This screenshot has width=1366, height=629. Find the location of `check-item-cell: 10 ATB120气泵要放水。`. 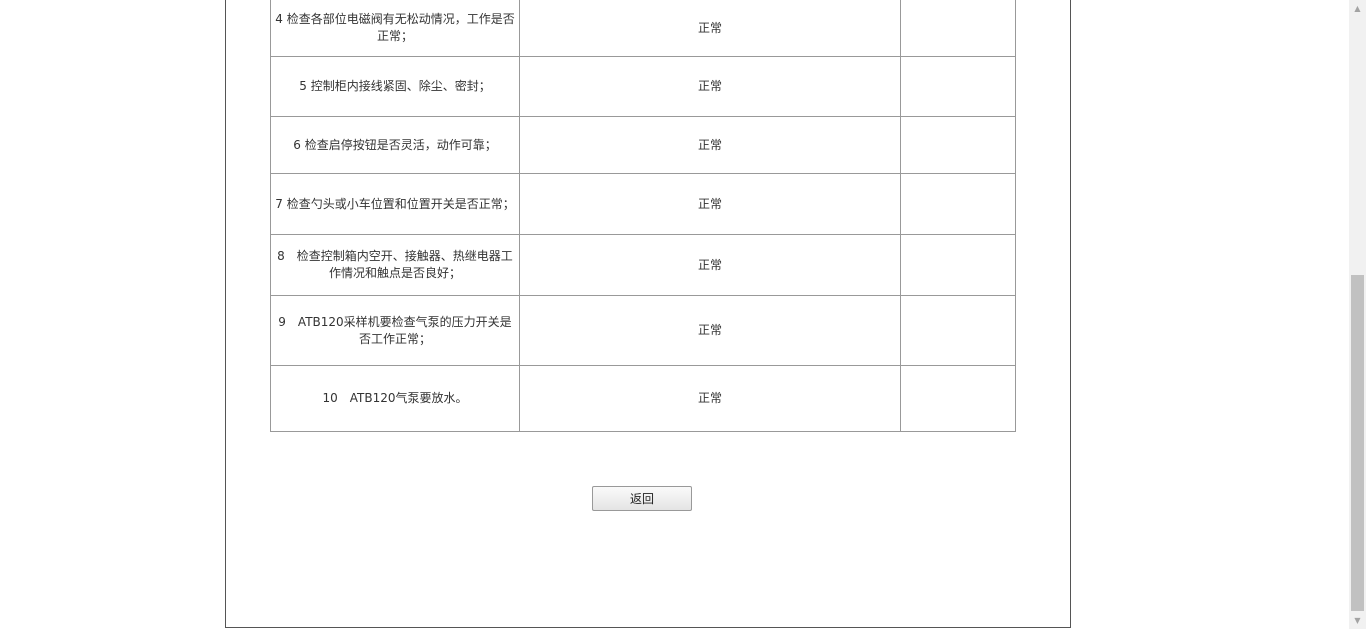

check-item-cell: 10 ATB120气泵要放水。 is located at coordinates (395, 398).